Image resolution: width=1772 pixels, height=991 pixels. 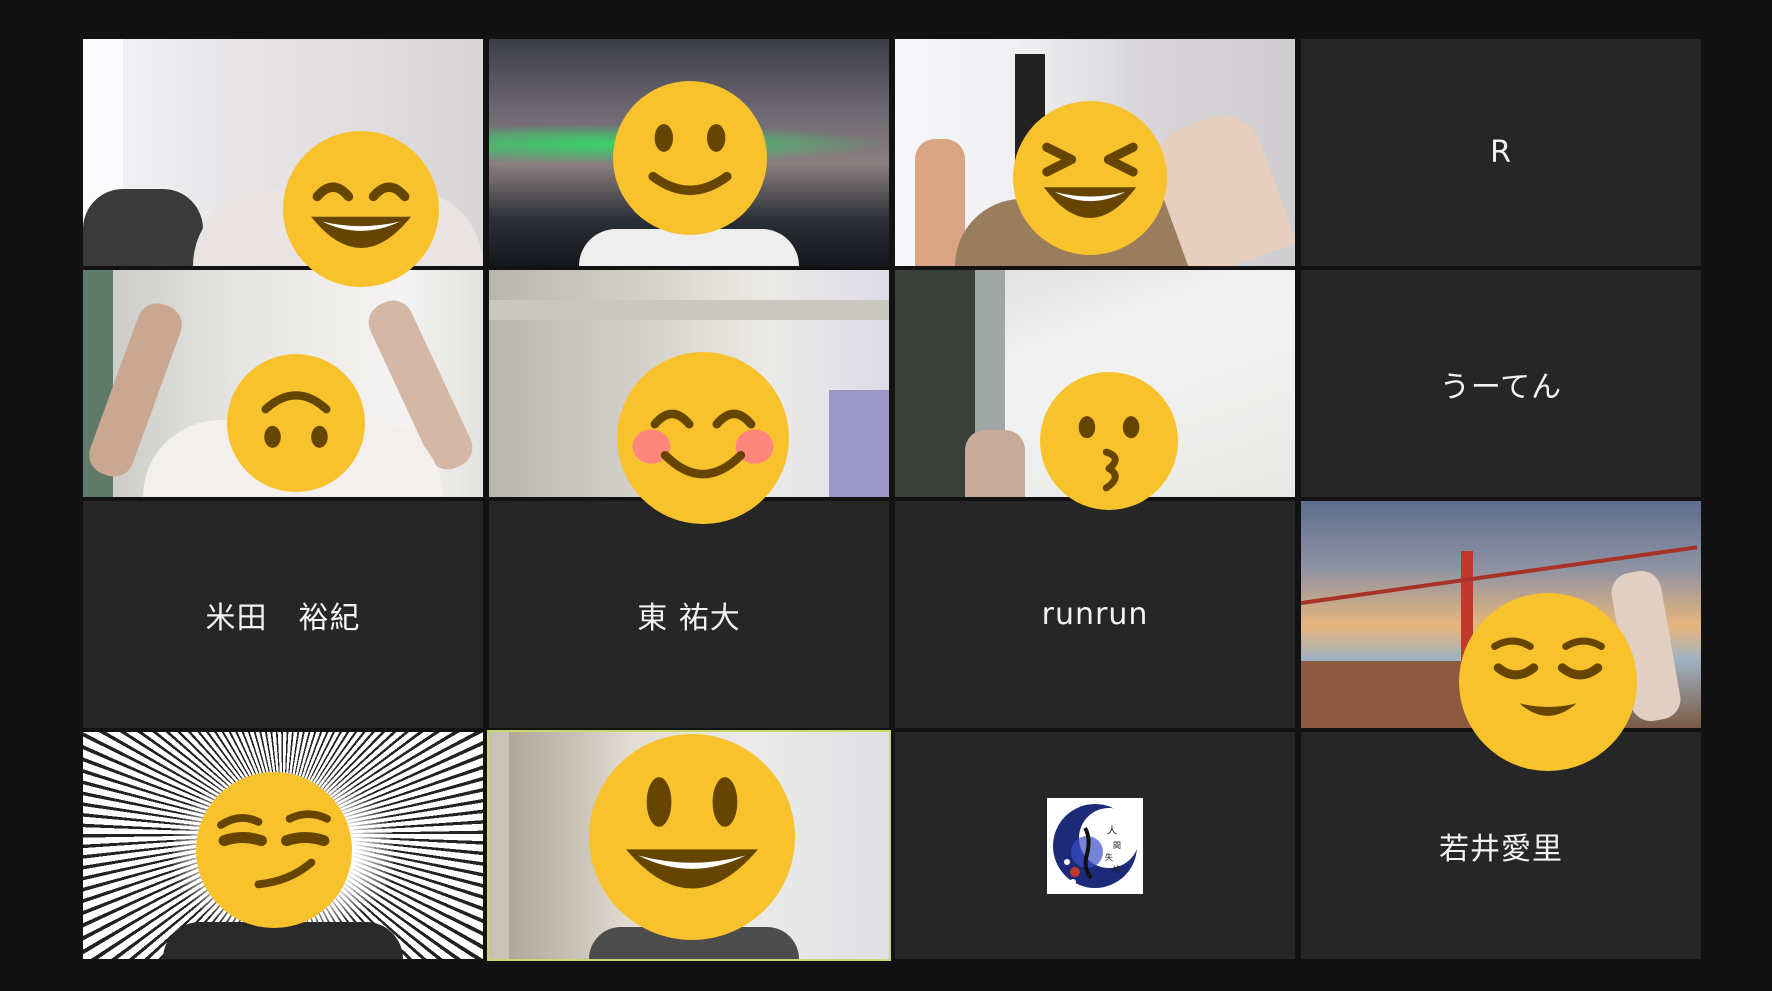 I want to click on participant-name: 東 祐大, so click(x=689, y=618).